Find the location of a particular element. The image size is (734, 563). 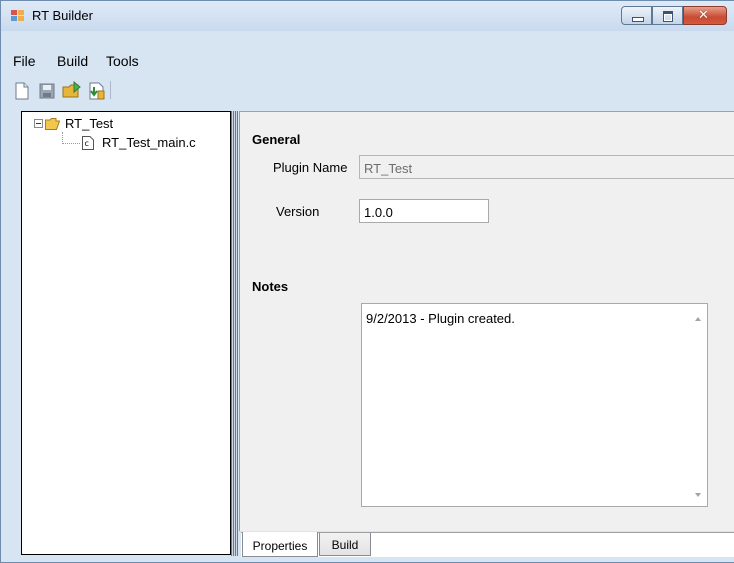

panel-splitter is located at coordinates (234, 333).